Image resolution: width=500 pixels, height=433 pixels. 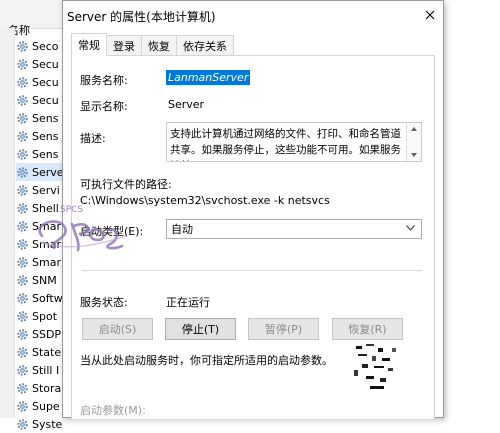 What do you see at coordinates (253, 16) in the screenshot?
I see `dialog-titlebar: Server 的属性(本地计算机)` at bounding box center [253, 16].